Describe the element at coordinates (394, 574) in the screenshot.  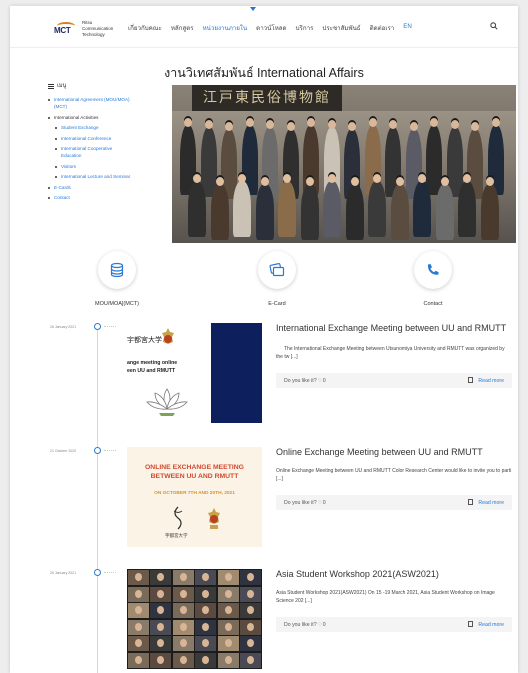
I see `post-title: Asia Student Workshop 2021(ASW2021)` at that location.